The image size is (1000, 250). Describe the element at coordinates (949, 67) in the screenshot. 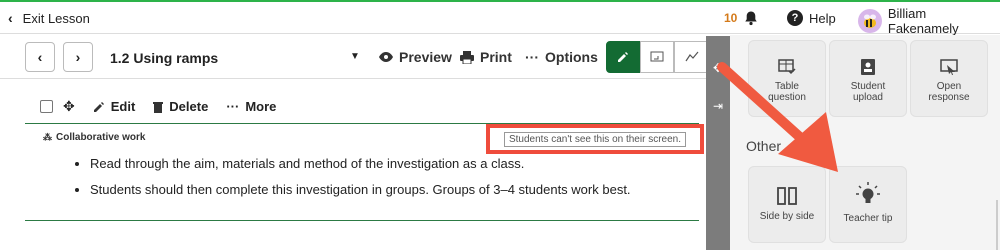

I see `open-response-icon` at that location.